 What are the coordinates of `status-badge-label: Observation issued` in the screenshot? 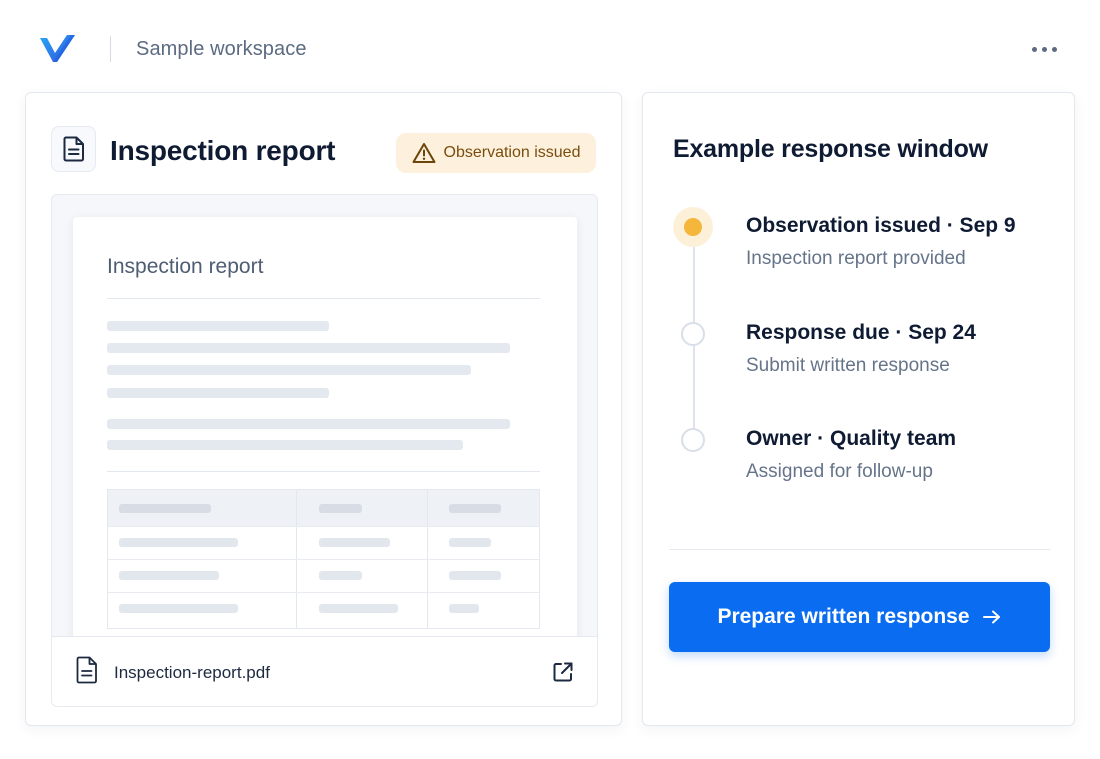 It's located at (512, 152).